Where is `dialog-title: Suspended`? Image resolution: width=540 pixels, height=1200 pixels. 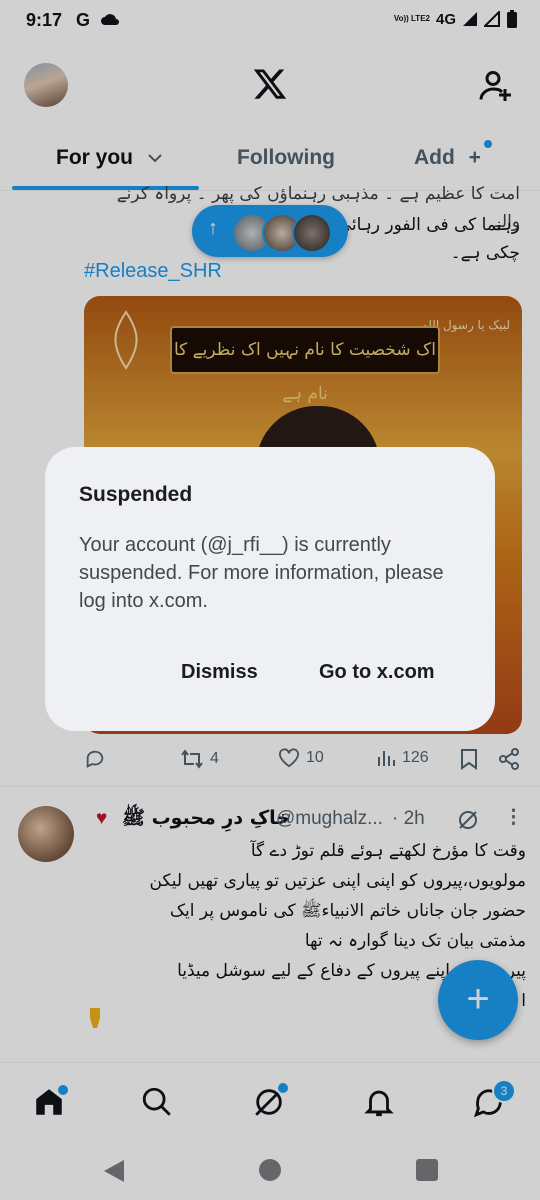
dialog-title: Suspended is located at coordinates (136, 494).